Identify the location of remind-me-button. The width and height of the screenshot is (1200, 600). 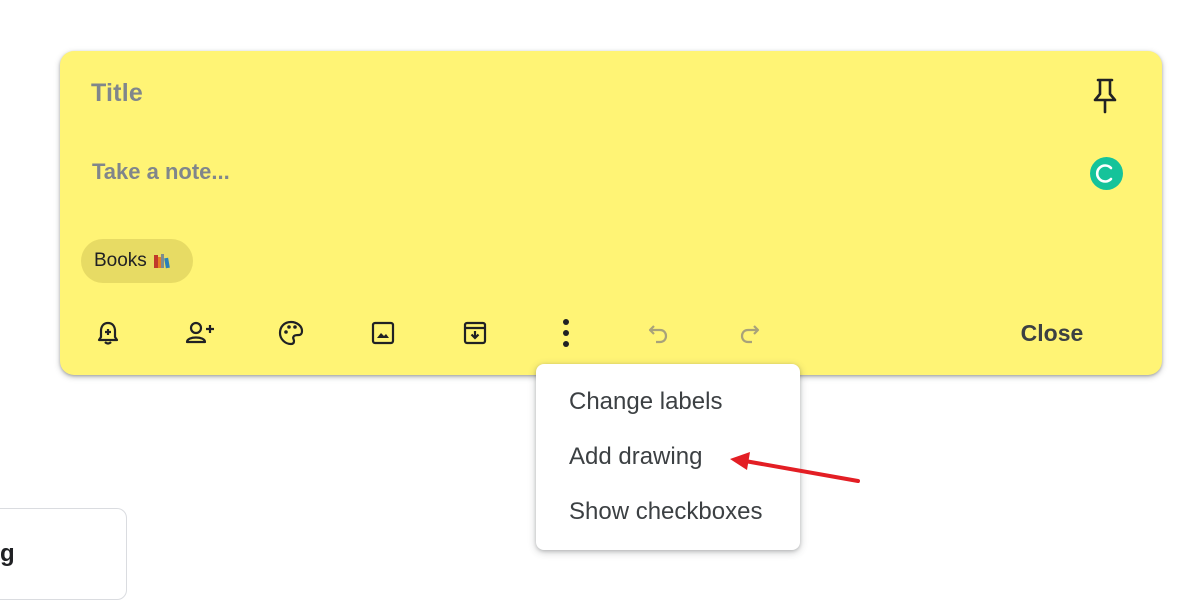
(108, 333).